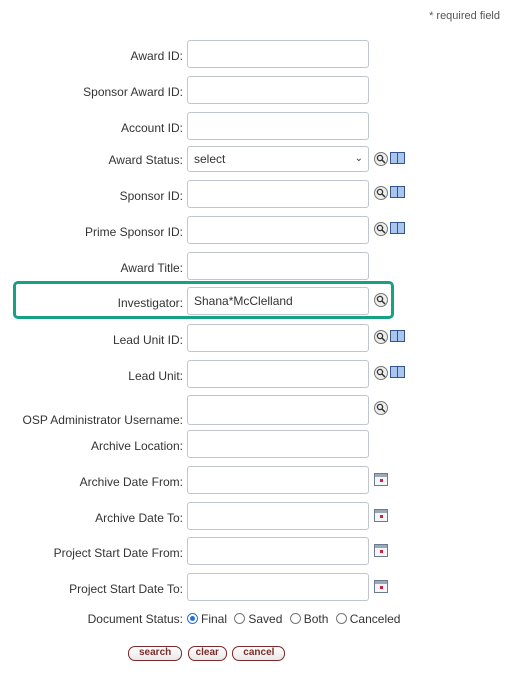 The width and height of the screenshot is (510, 686). I want to click on project-start-from-input, so click(278, 551).